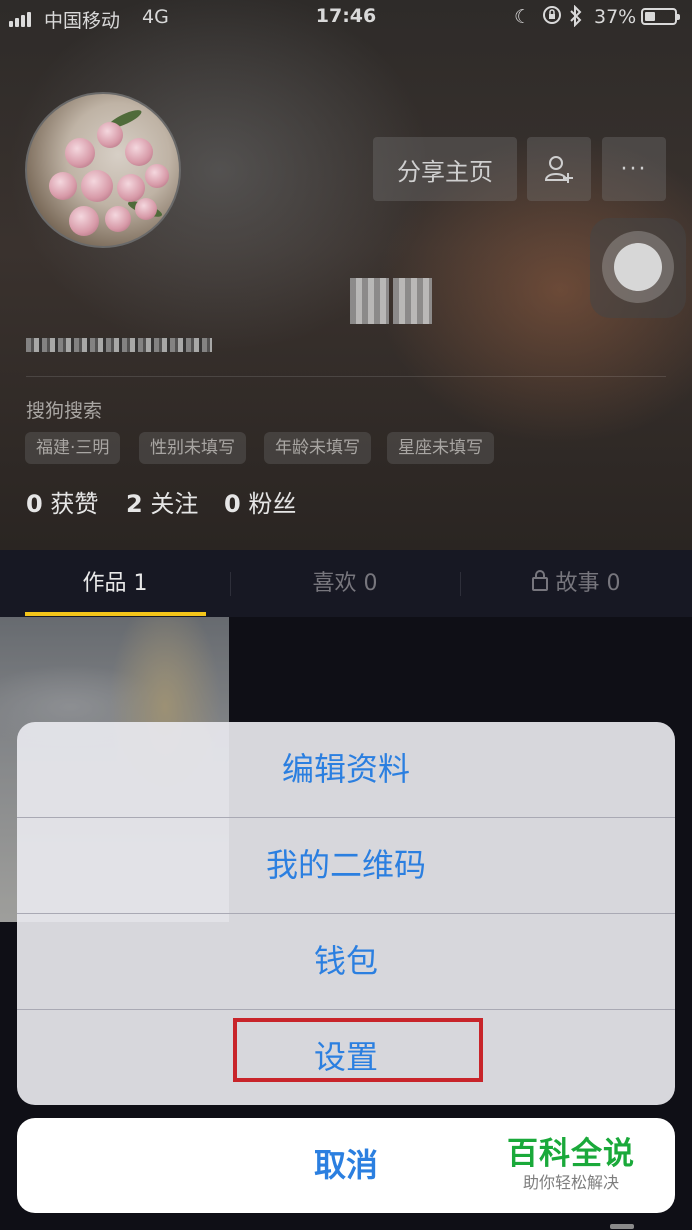 This screenshot has width=692, height=1230. I want to click on wallet-option: 钱包, so click(346, 961).